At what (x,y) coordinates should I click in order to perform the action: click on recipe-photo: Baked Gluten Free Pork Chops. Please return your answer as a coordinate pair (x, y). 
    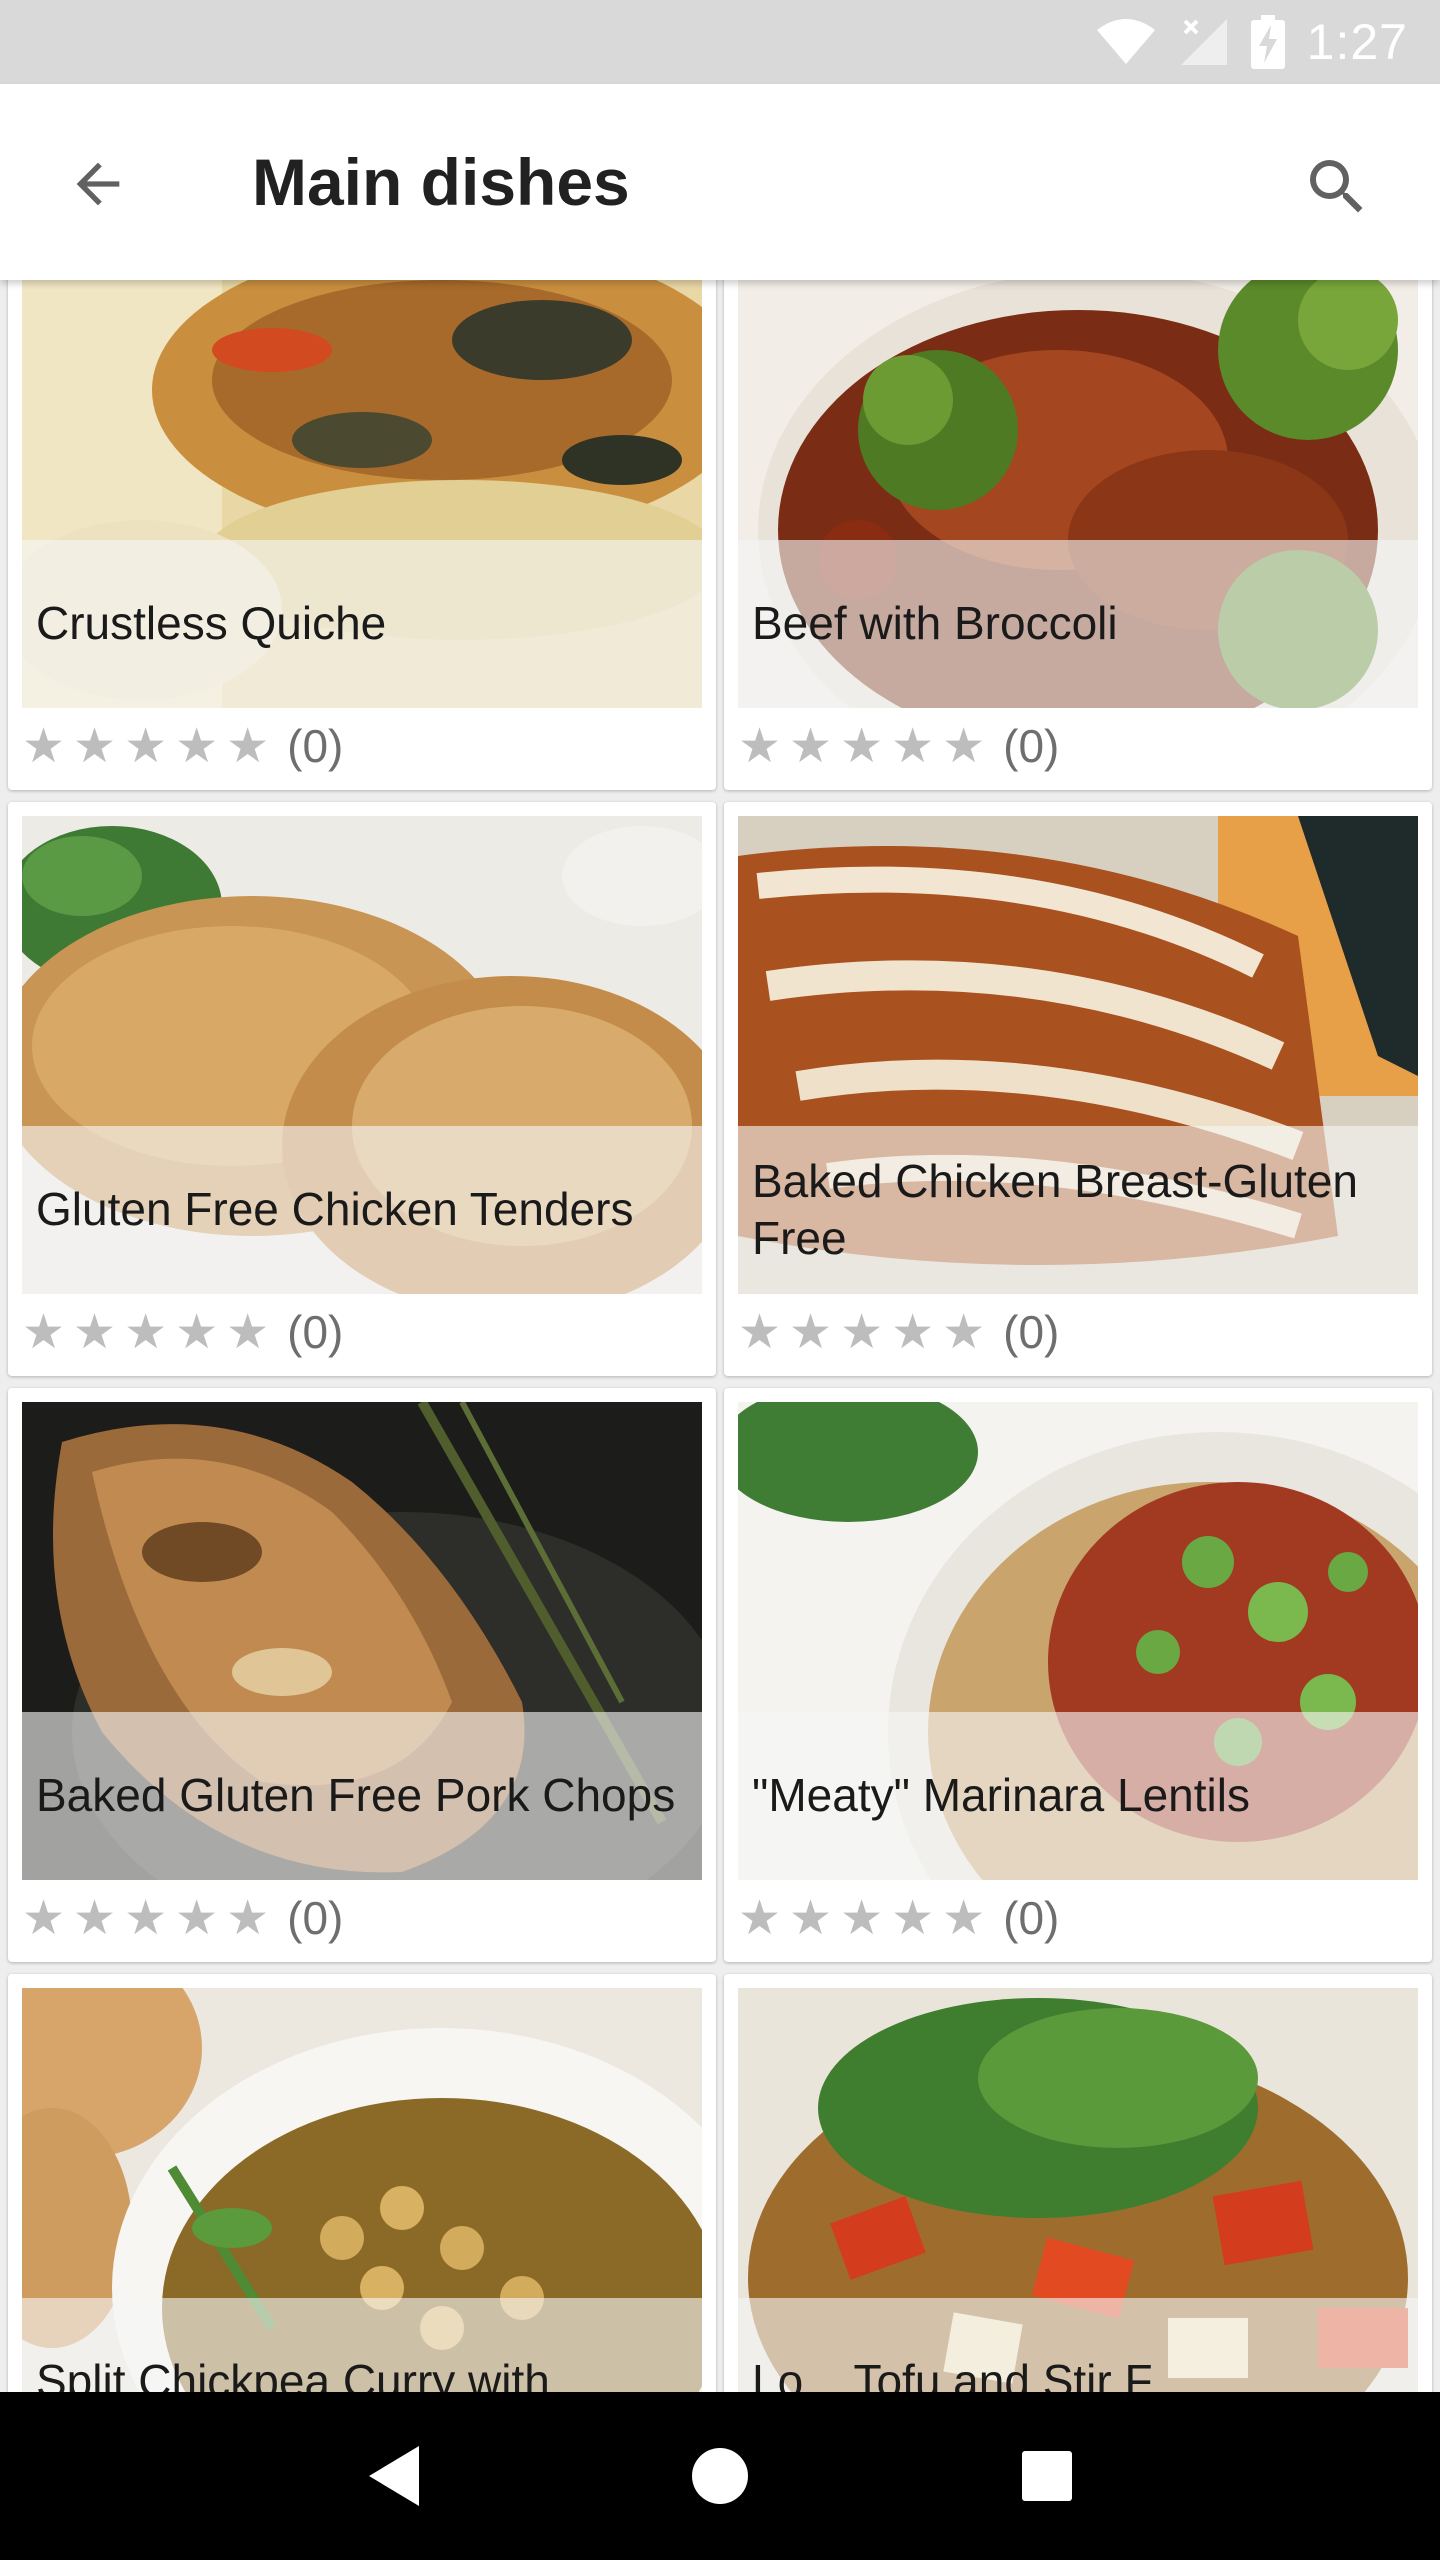
    Looking at the image, I should click on (362, 1641).